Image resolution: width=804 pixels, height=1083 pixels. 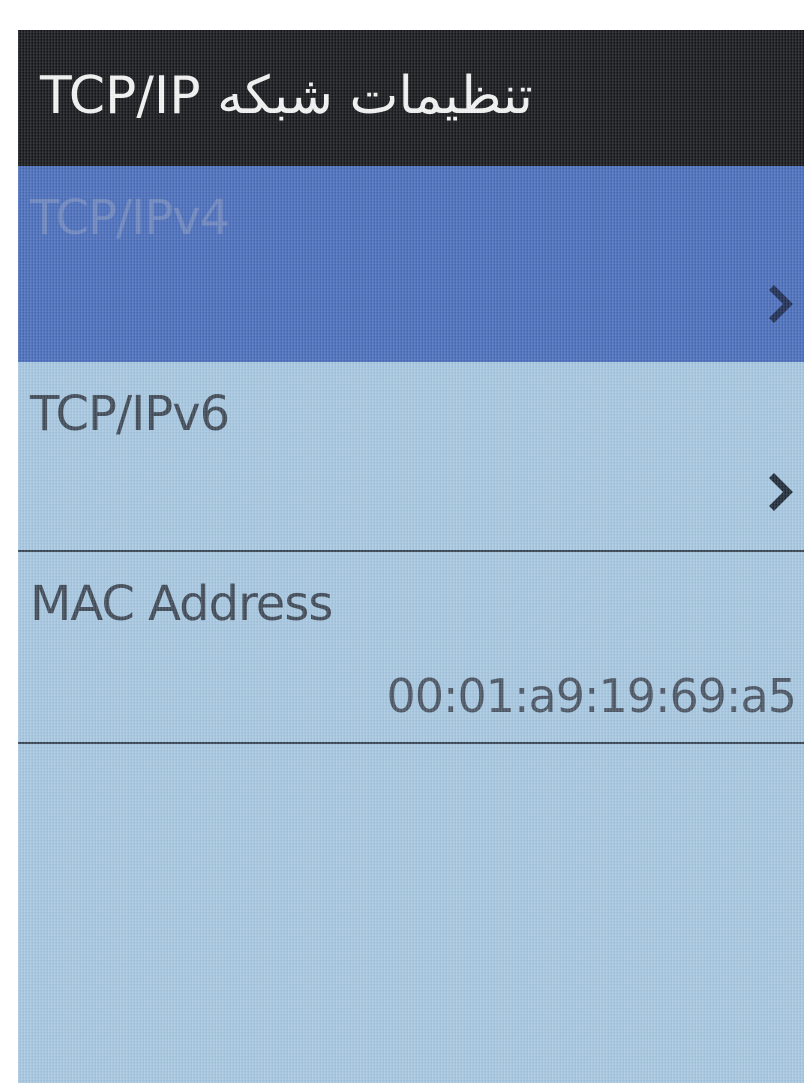 What do you see at coordinates (591, 696) in the screenshot?
I see `mac-address-value: 00:01:a9:19:69:a5` at bounding box center [591, 696].